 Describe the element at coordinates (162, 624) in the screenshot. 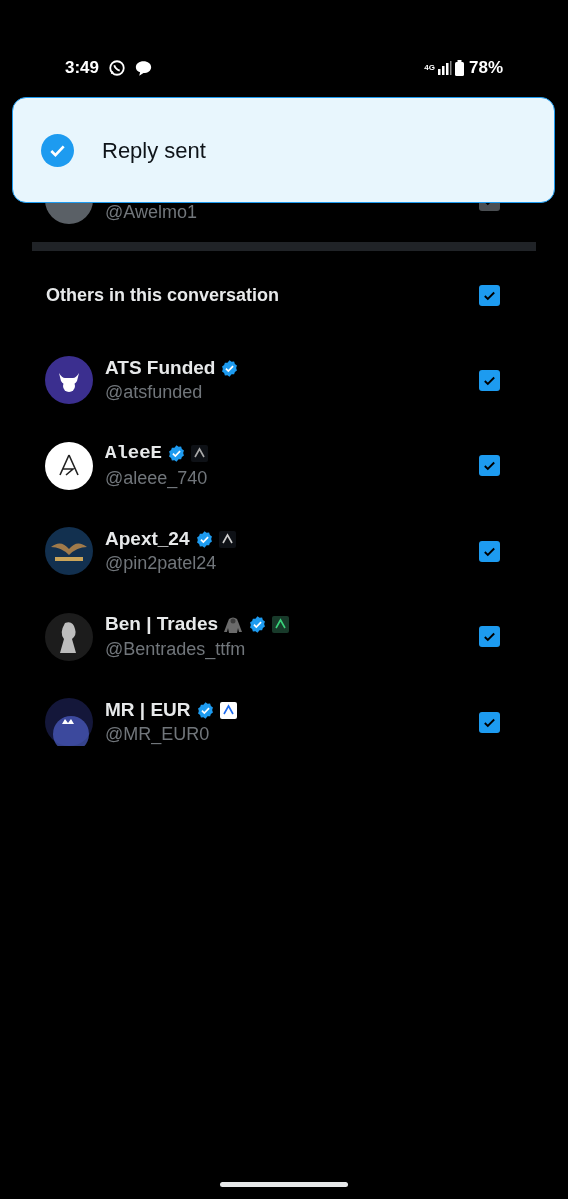

I see `user-name: Ben | Trades` at that location.